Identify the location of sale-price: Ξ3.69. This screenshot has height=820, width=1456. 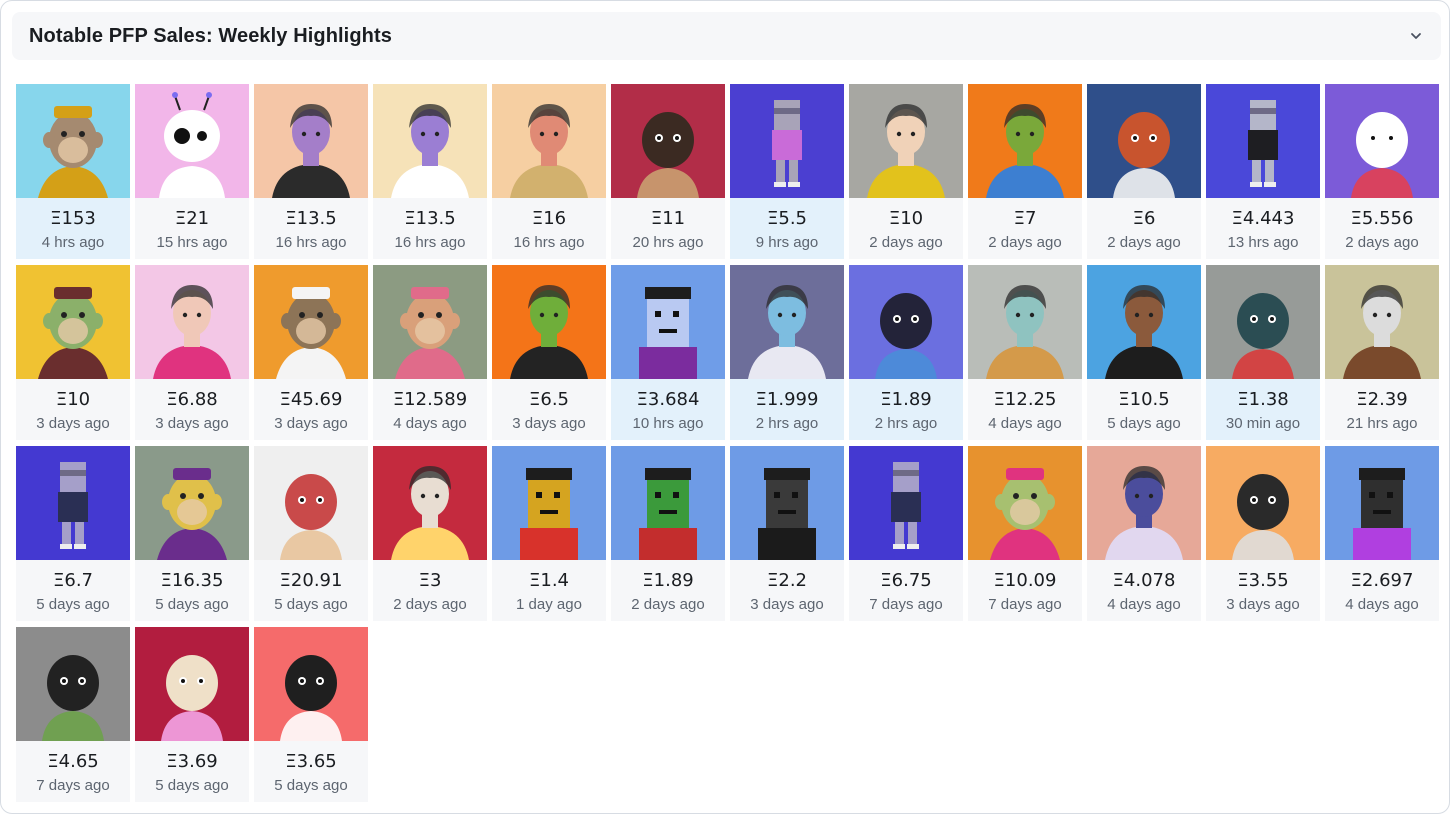
(192, 761).